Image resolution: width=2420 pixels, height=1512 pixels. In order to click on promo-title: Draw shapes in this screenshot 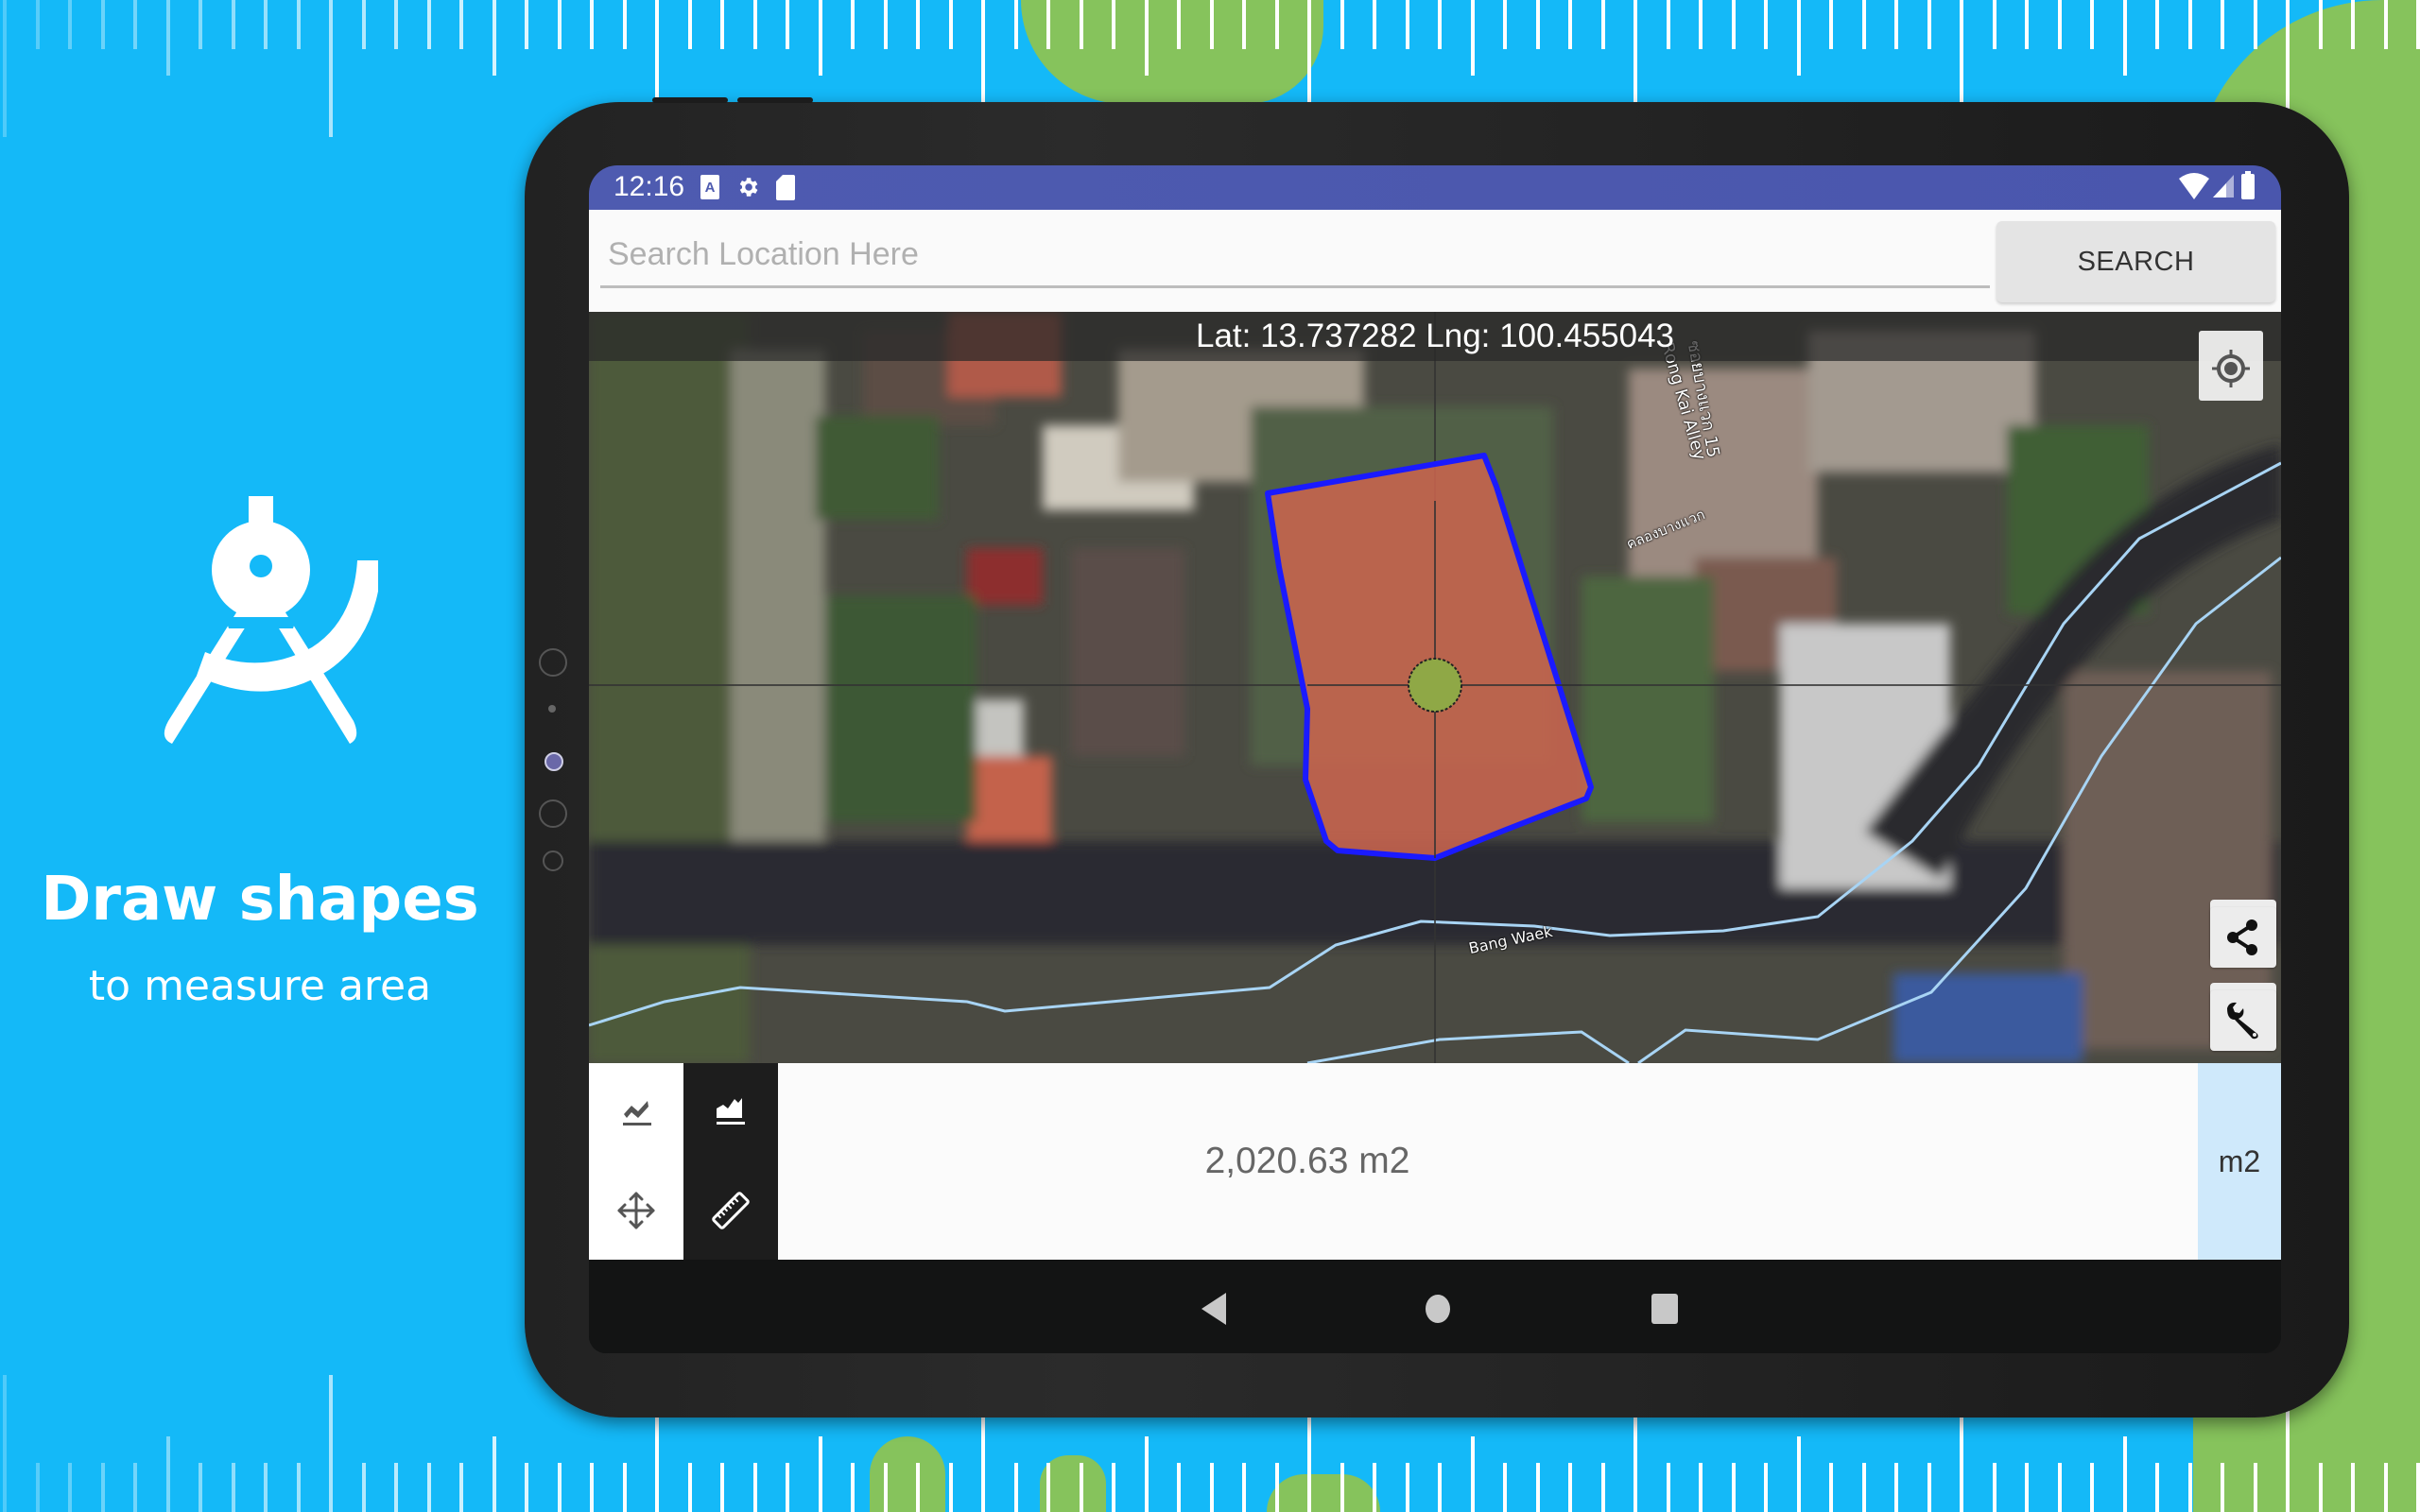, I will do `click(260, 900)`.